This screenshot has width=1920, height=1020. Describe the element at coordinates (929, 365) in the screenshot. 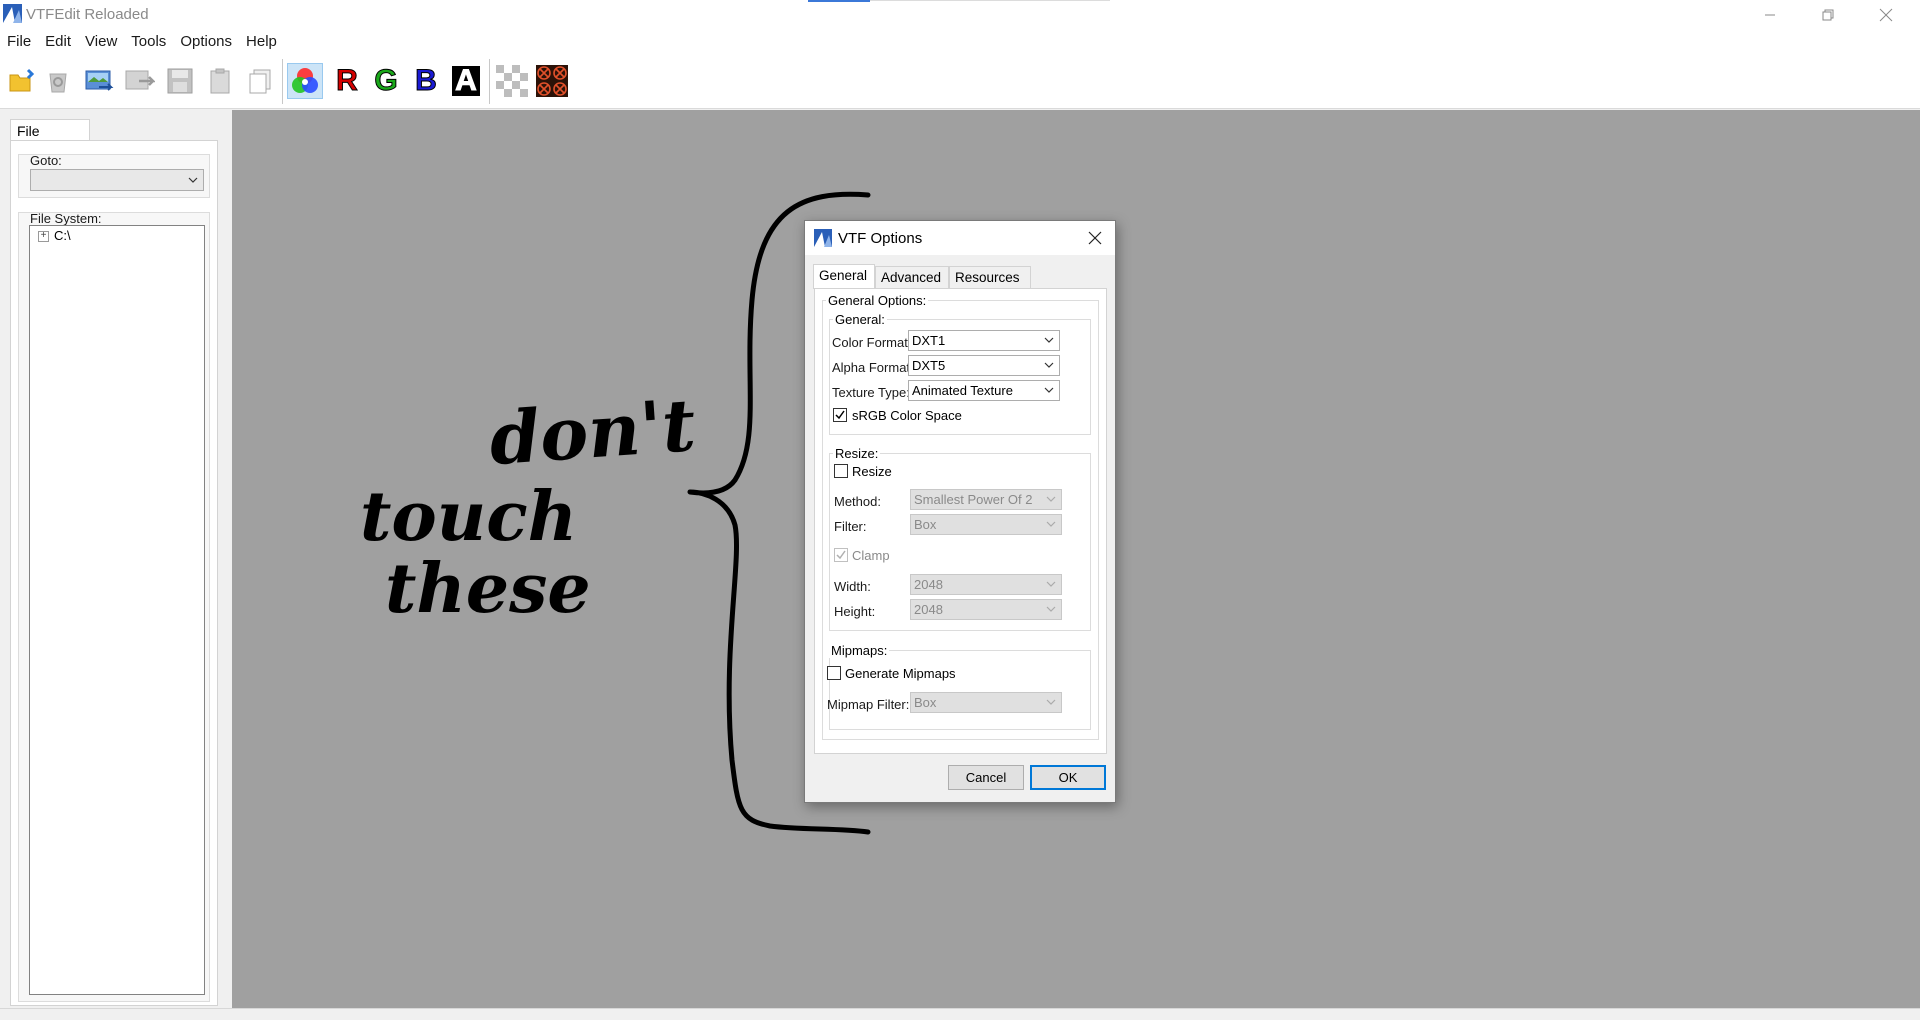

I see `alpha-format-value: DXT5` at that location.